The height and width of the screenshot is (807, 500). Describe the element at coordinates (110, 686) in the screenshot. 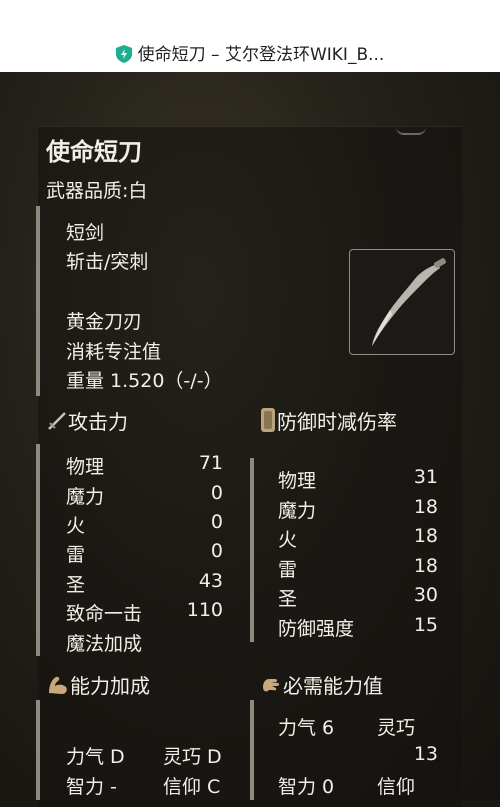

I see `scaling-heading-label: 能力加成` at that location.